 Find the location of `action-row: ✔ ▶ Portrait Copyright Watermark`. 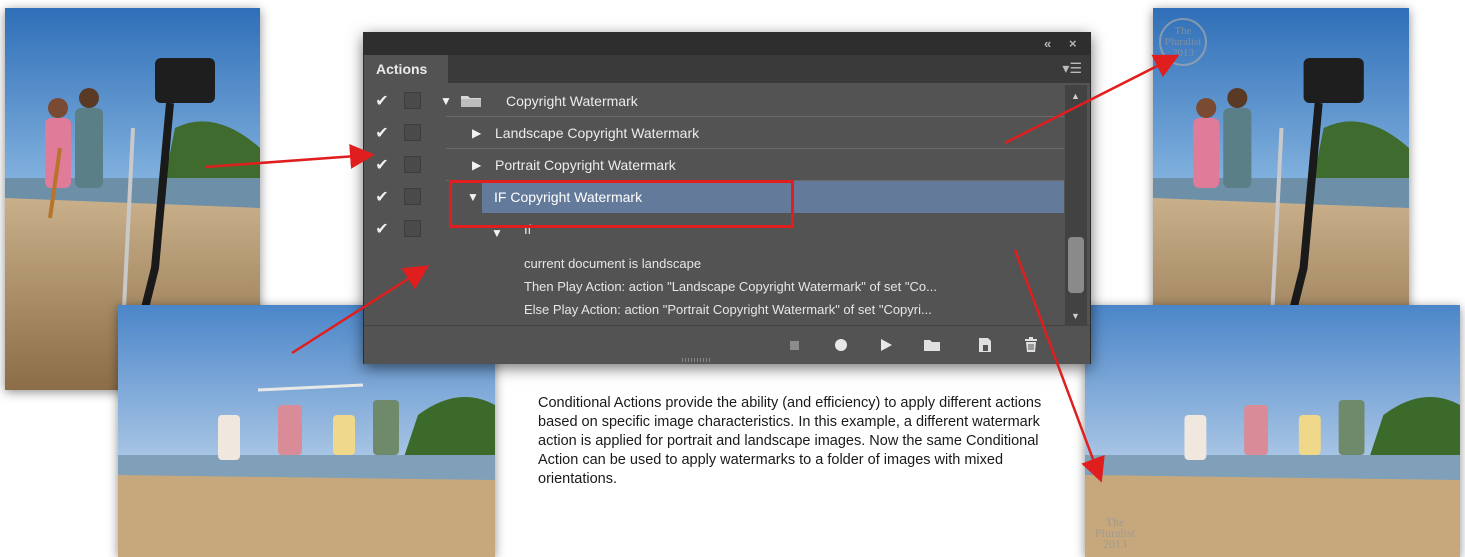

action-row: ✔ ▶ Portrait Copyright Watermark is located at coordinates (714, 165).